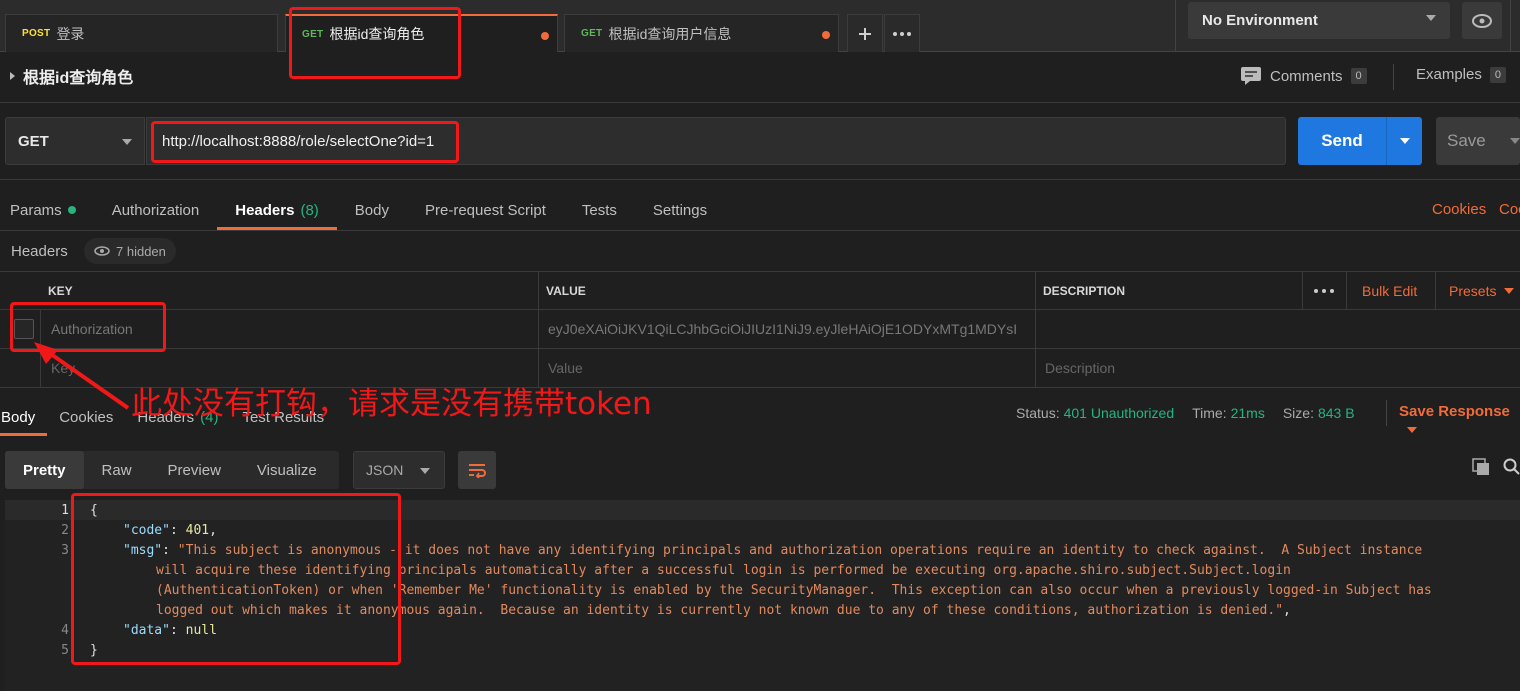  I want to click on search-icon, so click(1511, 466).